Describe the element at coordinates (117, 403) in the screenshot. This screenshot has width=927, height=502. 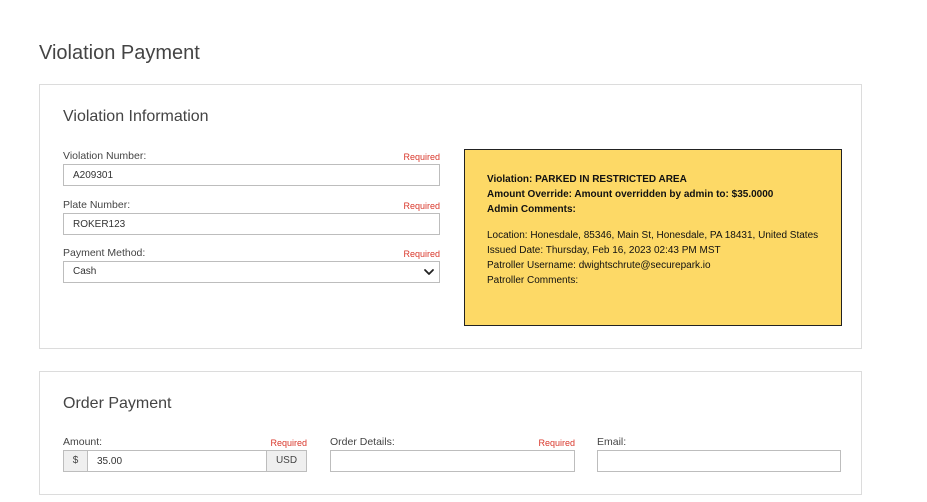
I see `order-payment-title: Order Payment` at that location.